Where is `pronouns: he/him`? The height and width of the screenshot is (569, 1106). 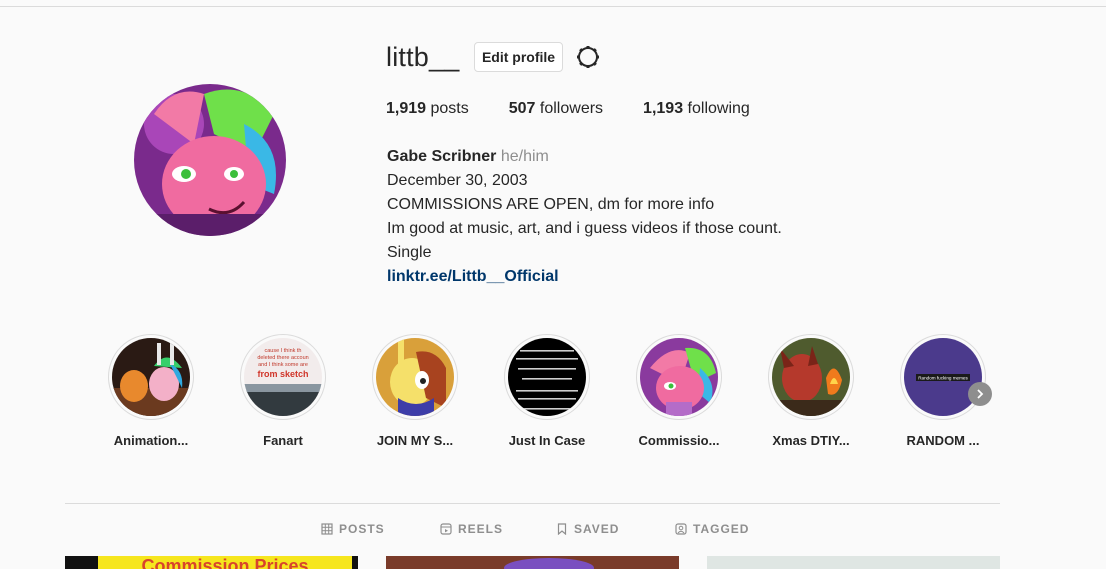 pronouns: he/him is located at coordinates (524, 156).